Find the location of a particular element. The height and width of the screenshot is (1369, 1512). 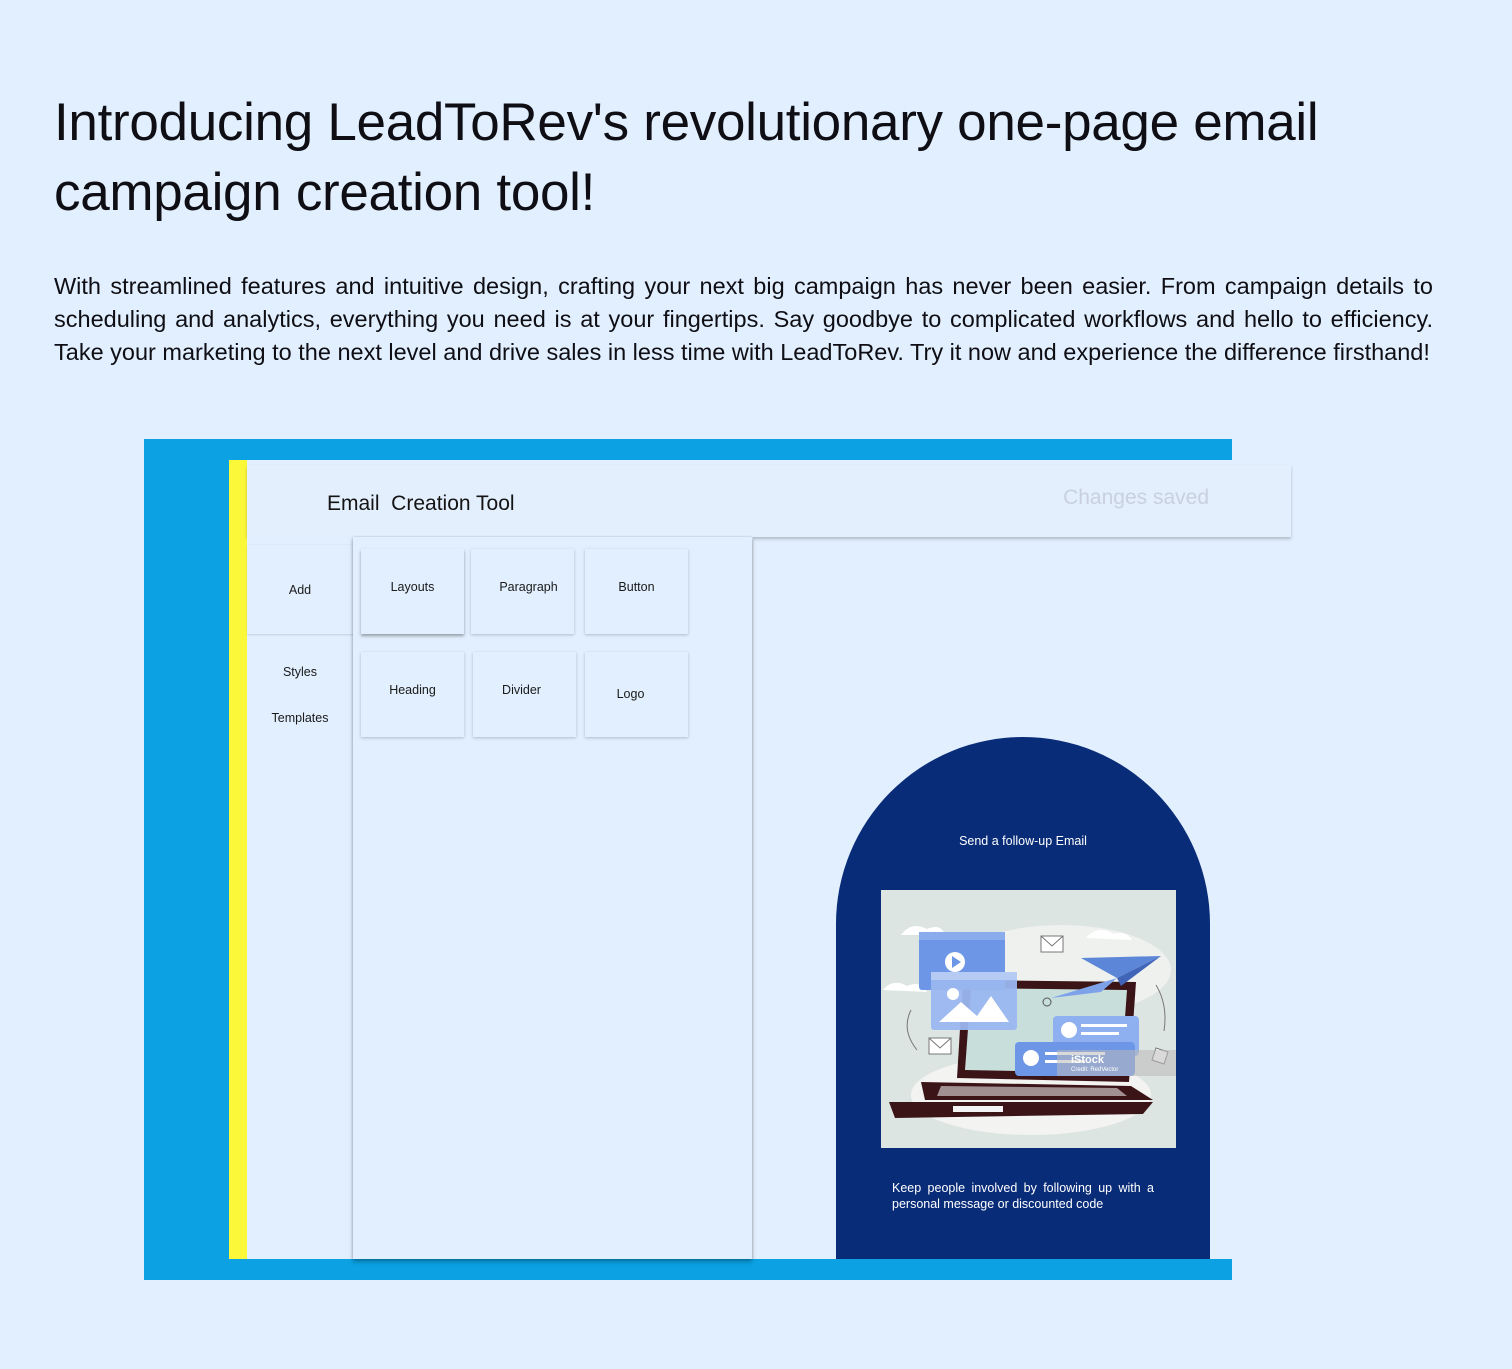

editor-header: Email Creation Tool Changes saved is located at coordinates (769, 501).